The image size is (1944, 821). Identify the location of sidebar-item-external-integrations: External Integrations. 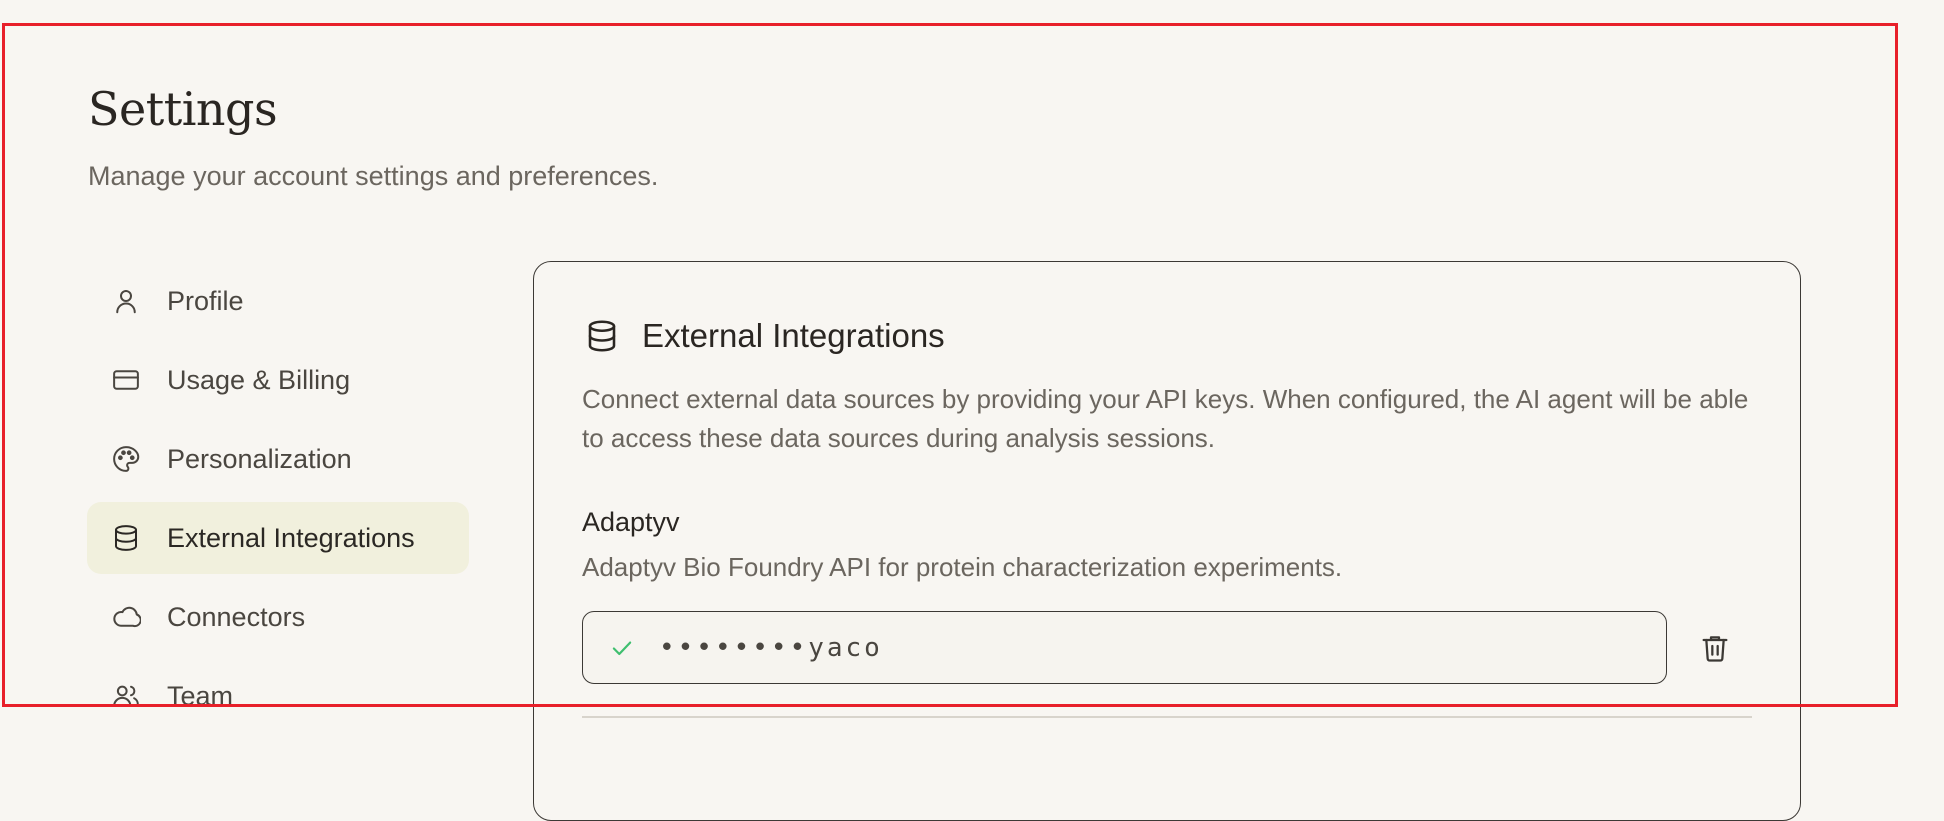
(278, 538).